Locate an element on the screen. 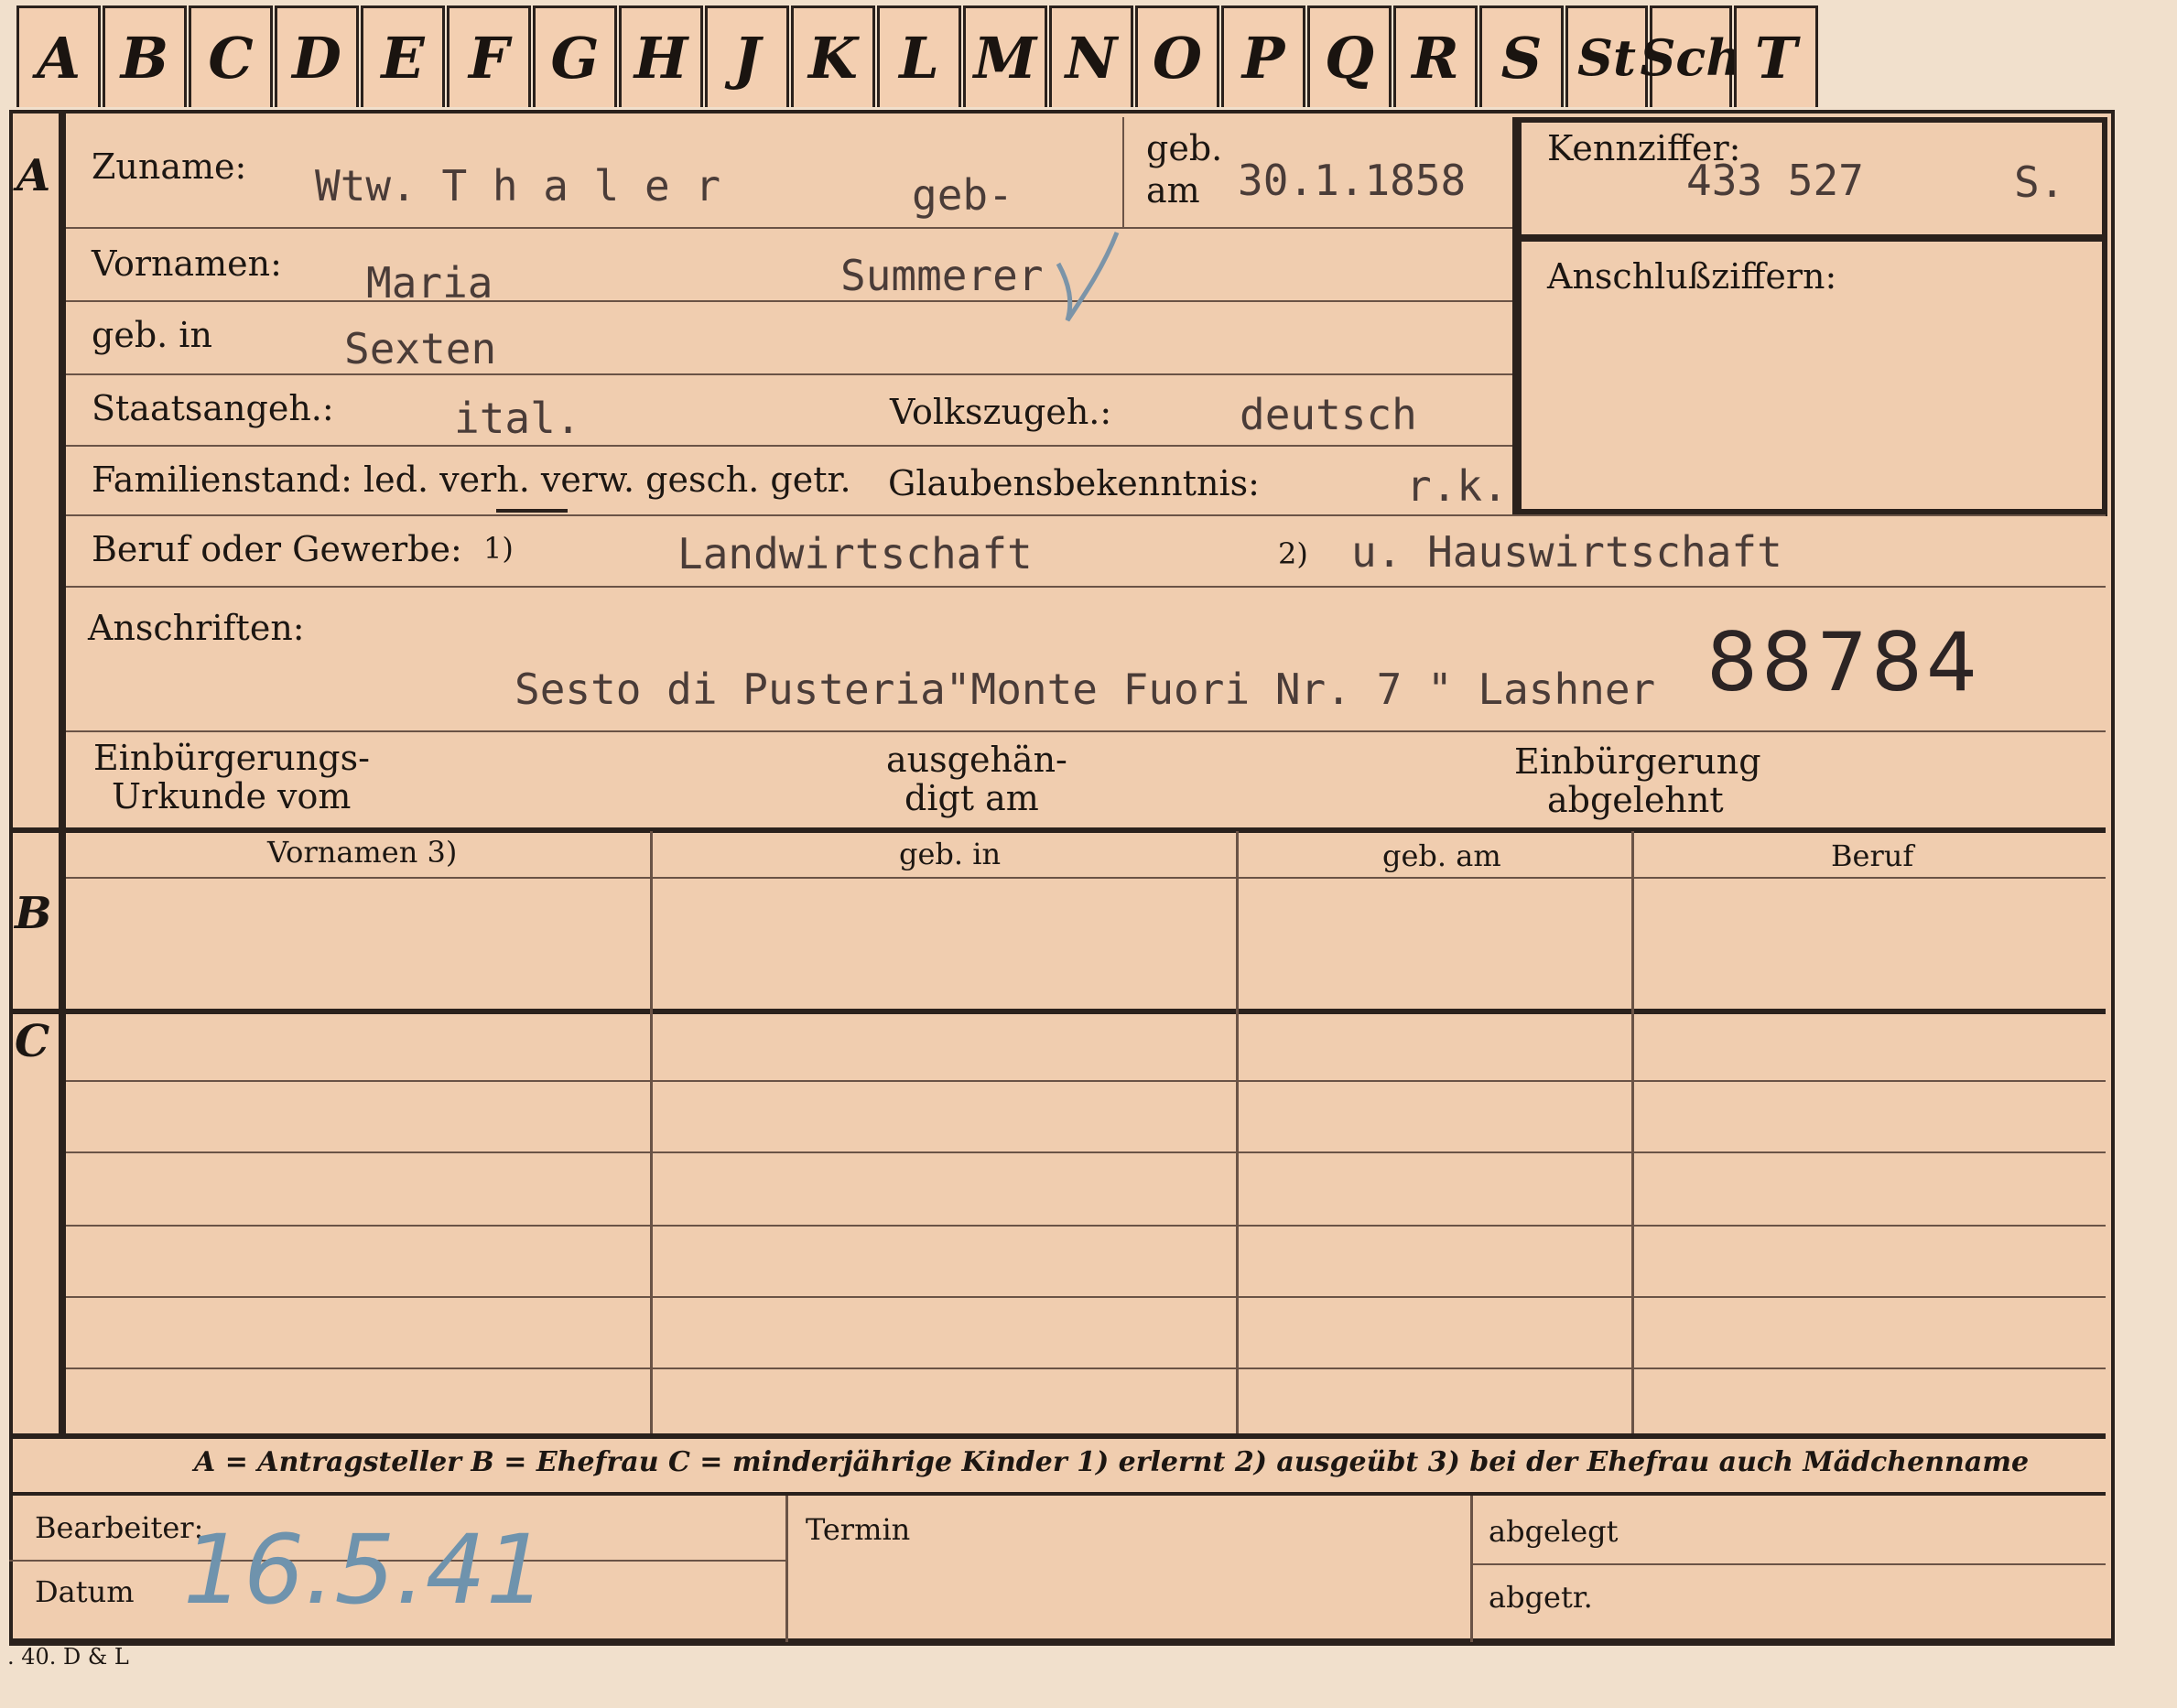 Image resolution: width=2177 pixels, height=1708 pixels. value-glaubensbekenntnis: r.k. is located at coordinates (1457, 486).